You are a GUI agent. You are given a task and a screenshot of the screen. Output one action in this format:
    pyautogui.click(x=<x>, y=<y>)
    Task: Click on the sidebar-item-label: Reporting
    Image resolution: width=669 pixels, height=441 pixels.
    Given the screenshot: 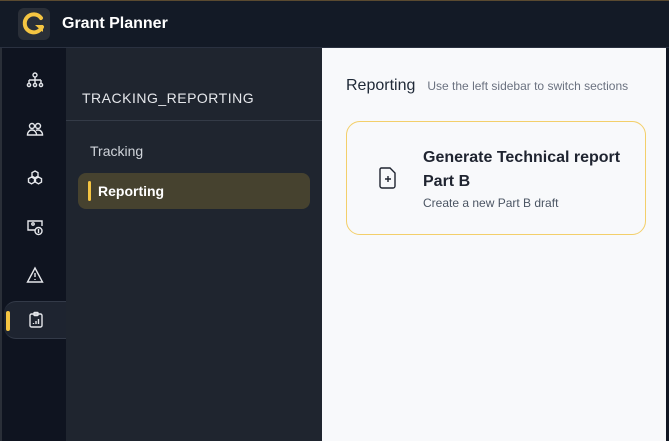 What is the action you would take?
    pyautogui.click(x=131, y=191)
    